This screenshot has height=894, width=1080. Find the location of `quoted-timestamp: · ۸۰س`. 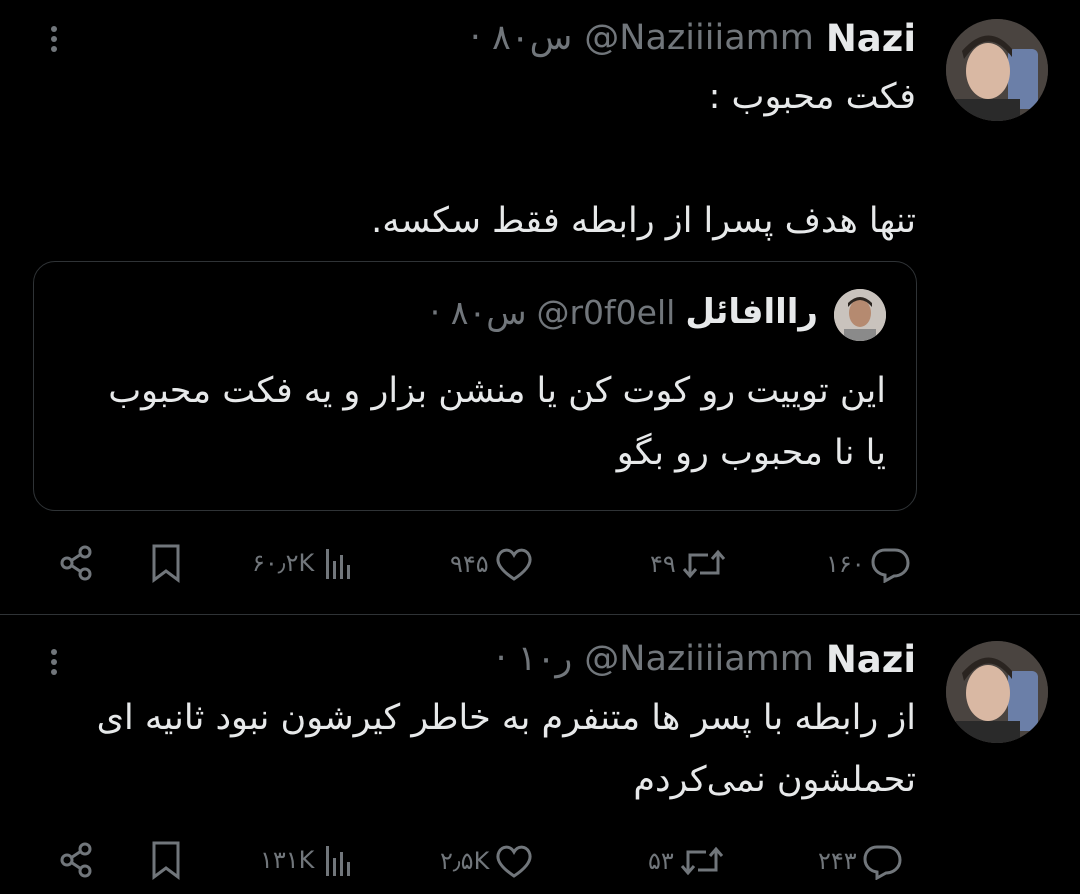

quoted-timestamp: · ۸۰س is located at coordinates (478, 312).